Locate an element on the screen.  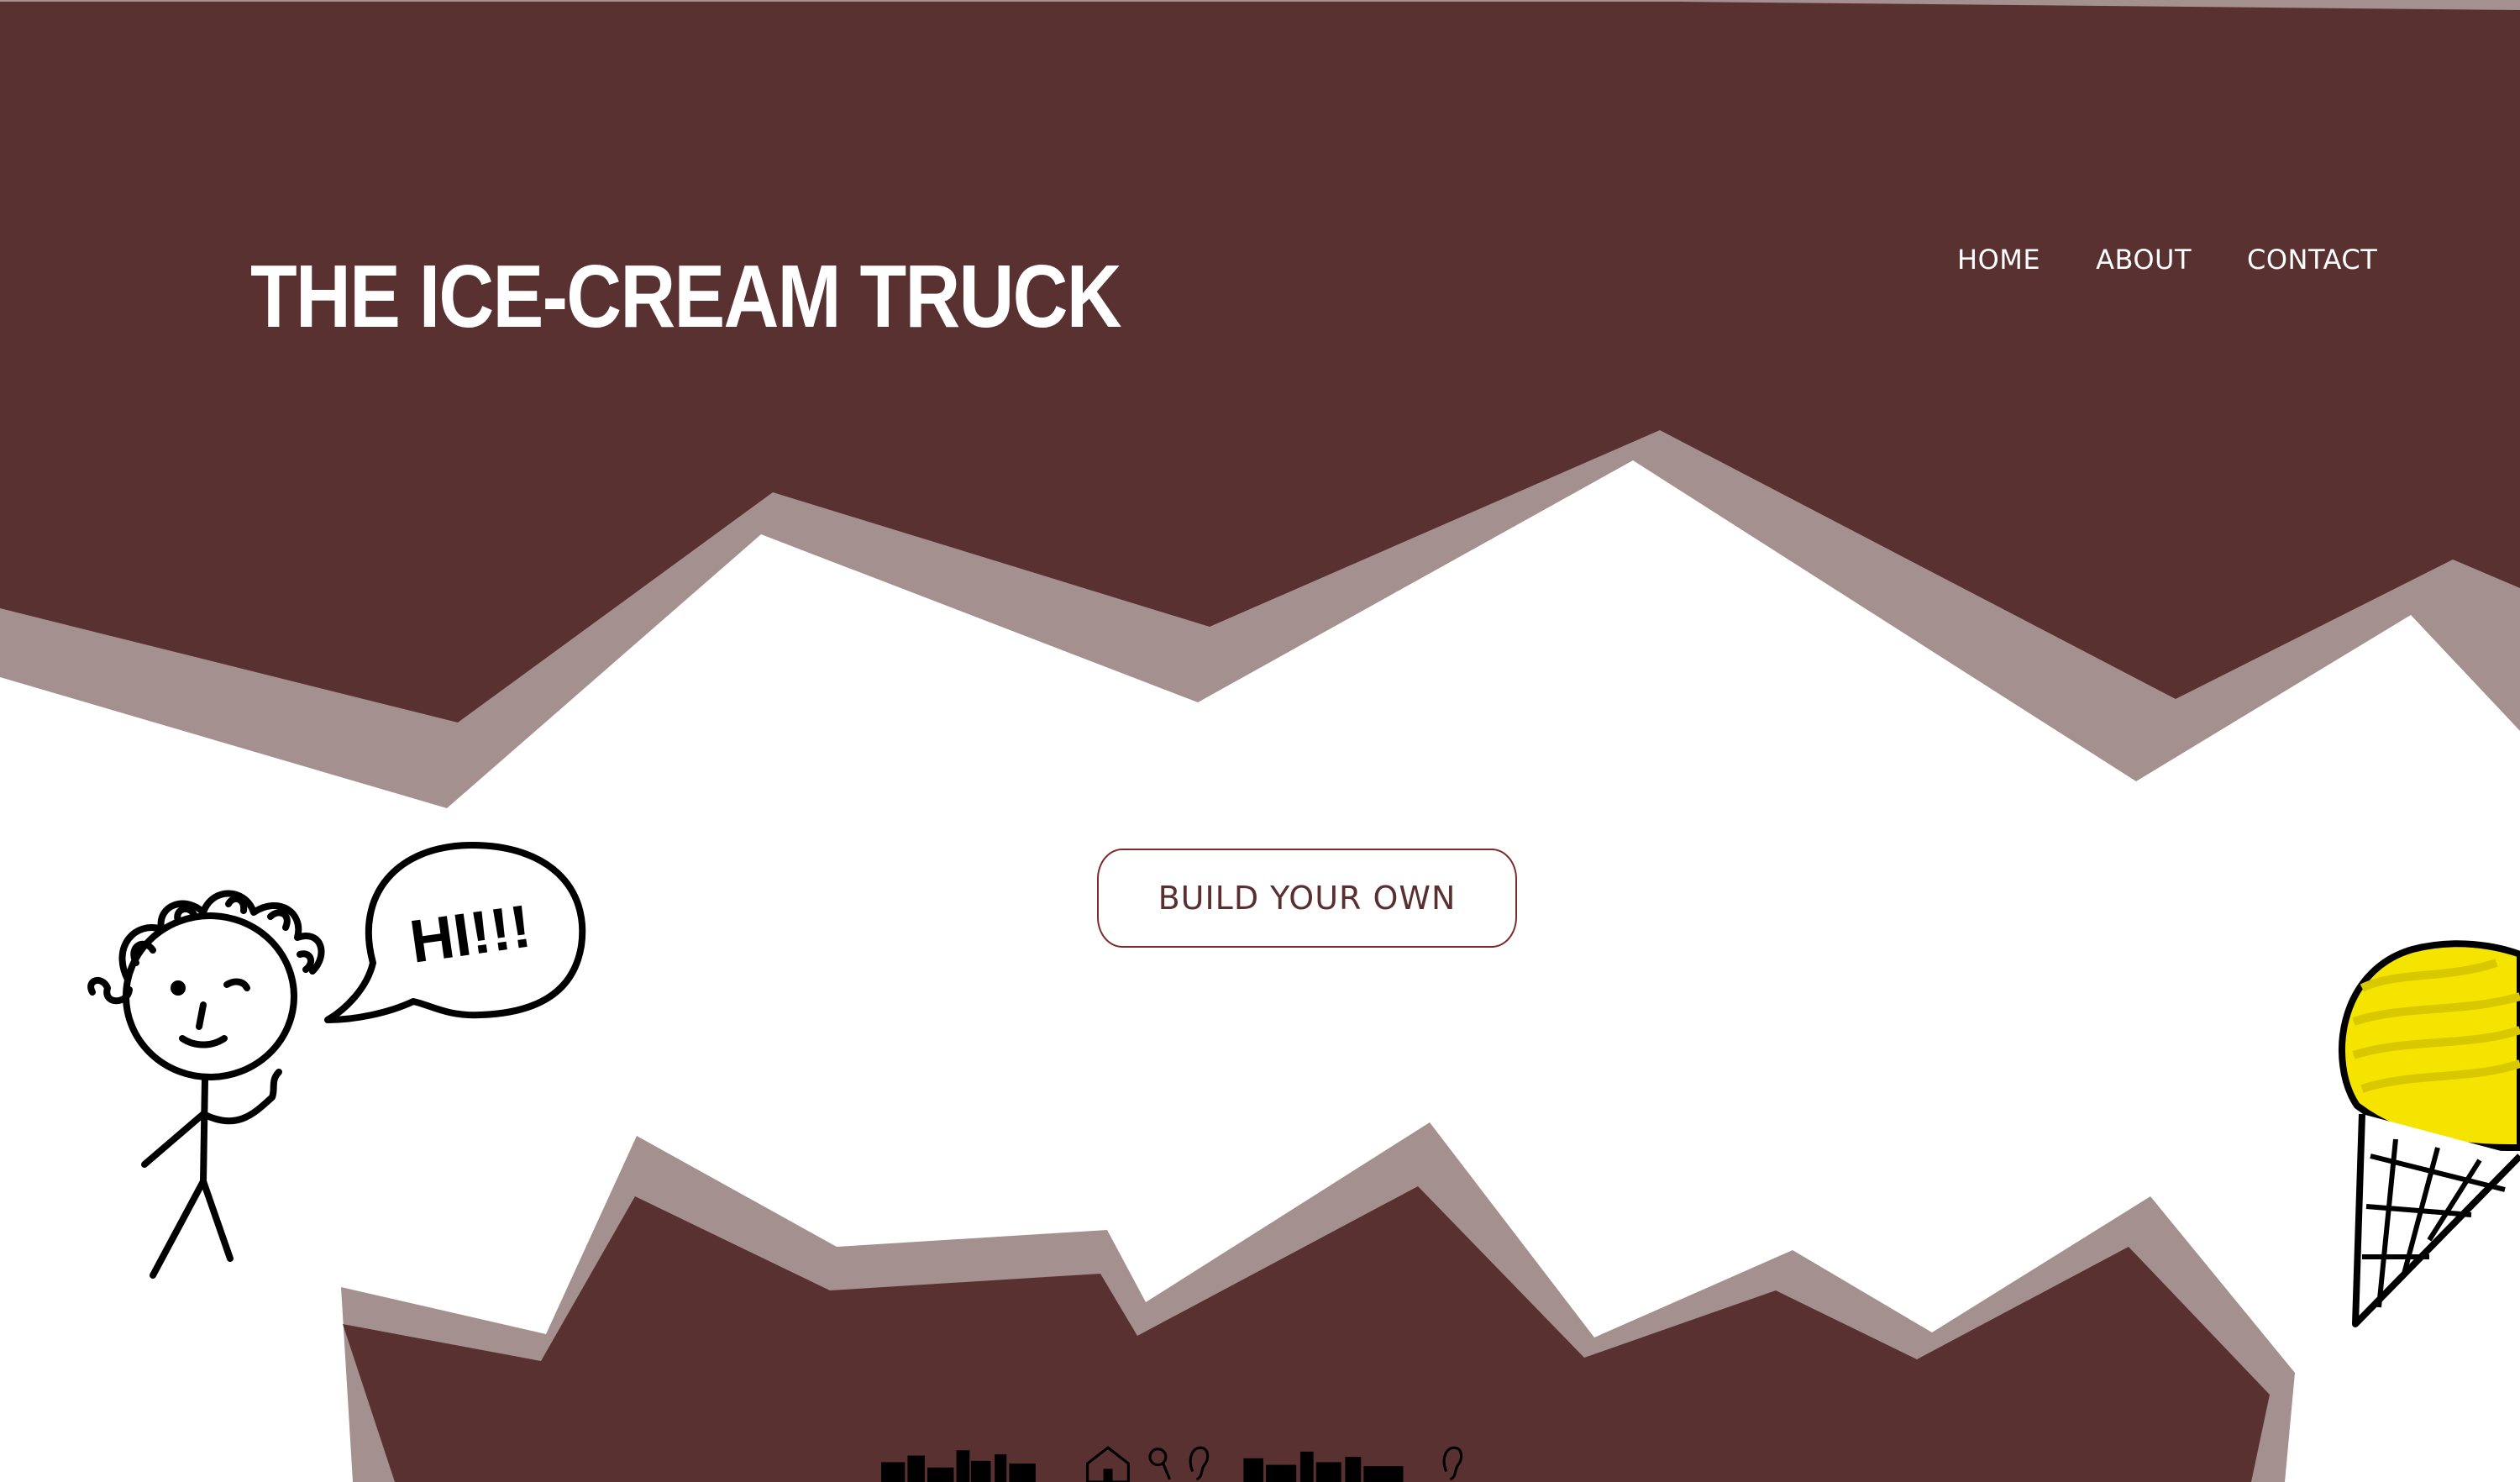
stickman-icon: HI!!! is located at coordinates (336, 1060).